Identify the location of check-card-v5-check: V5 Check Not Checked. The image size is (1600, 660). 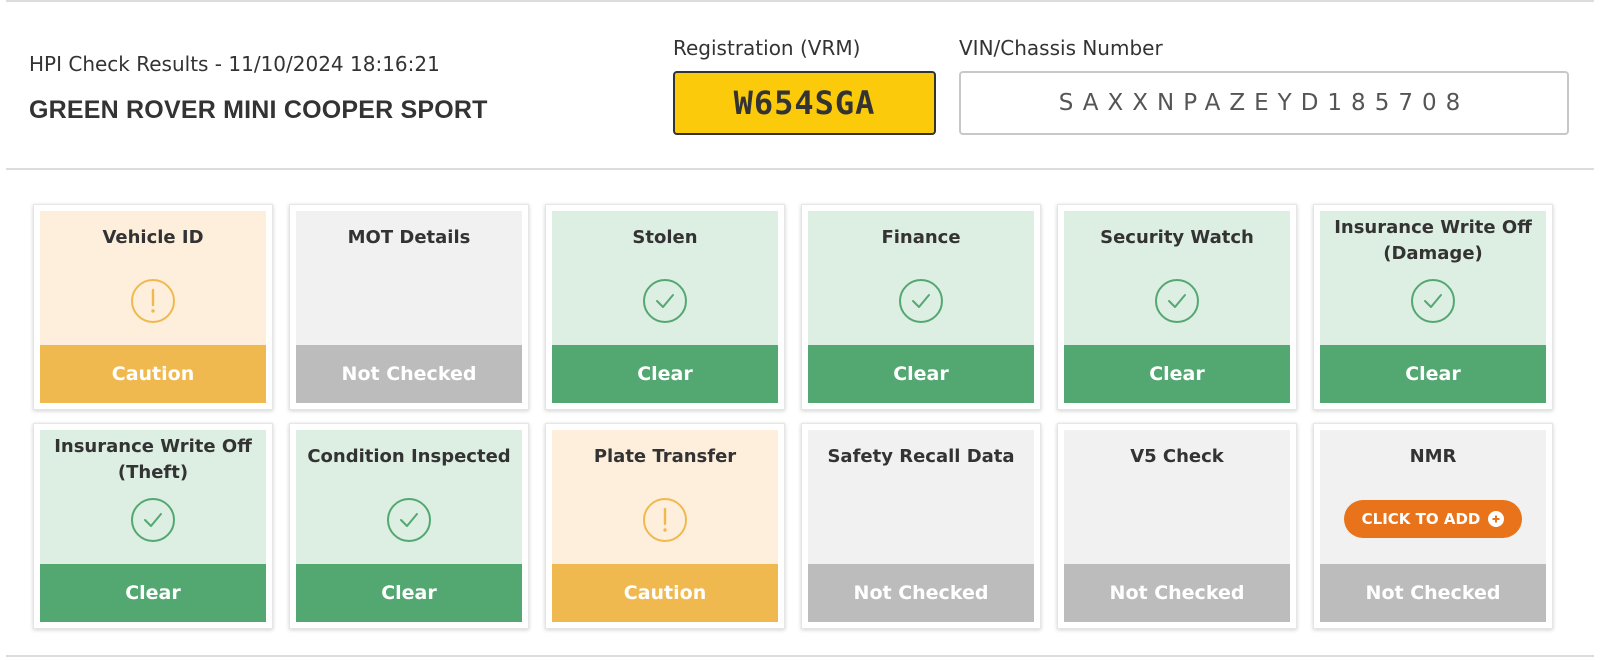
(1177, 526).